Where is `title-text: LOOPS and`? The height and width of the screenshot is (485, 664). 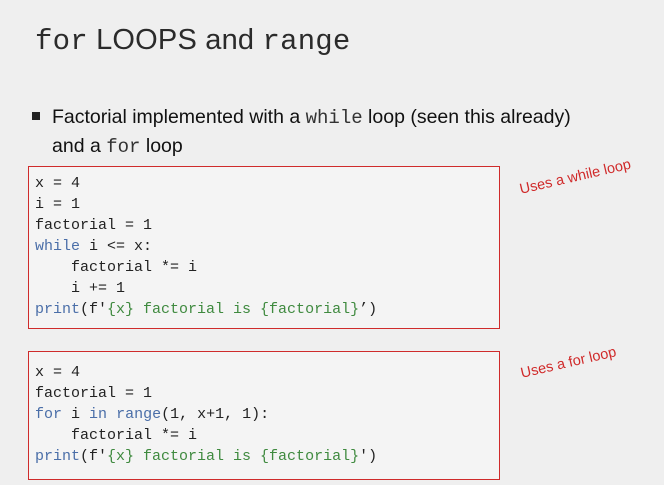 title-text: LOOPS and is located at coordinates (175, 40).